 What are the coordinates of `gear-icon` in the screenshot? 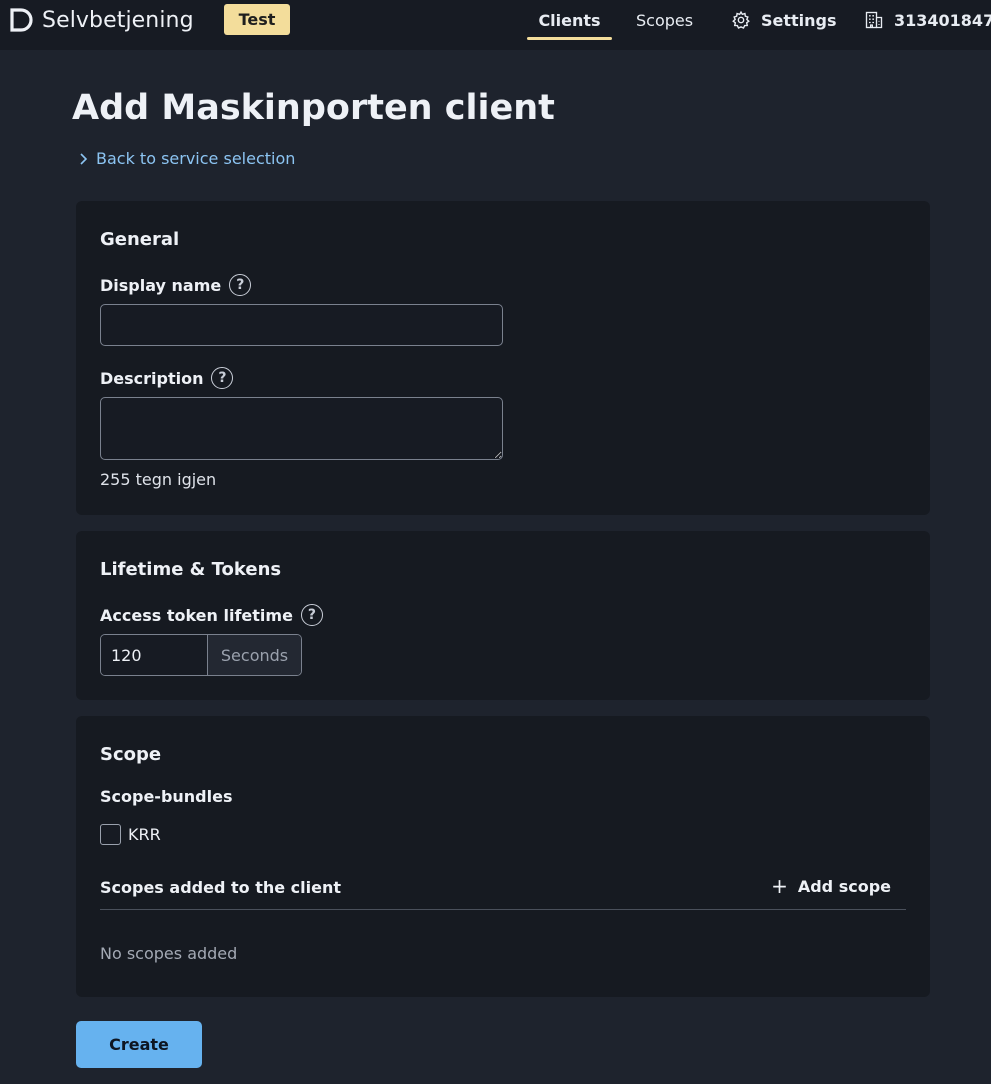 It's located at (741, 19).